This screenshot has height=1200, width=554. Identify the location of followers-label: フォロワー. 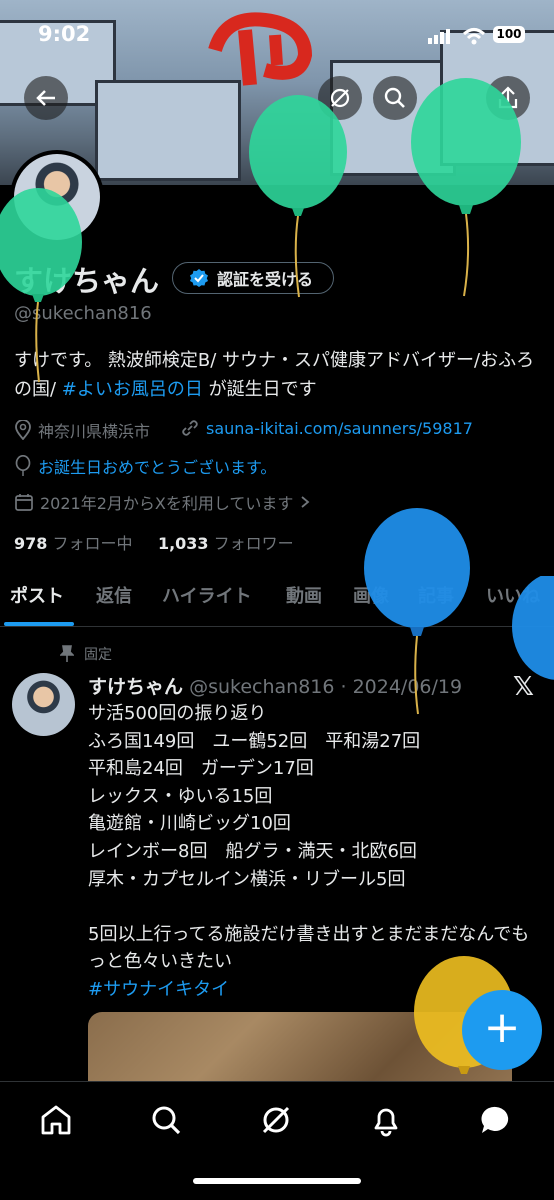
(253, 543).